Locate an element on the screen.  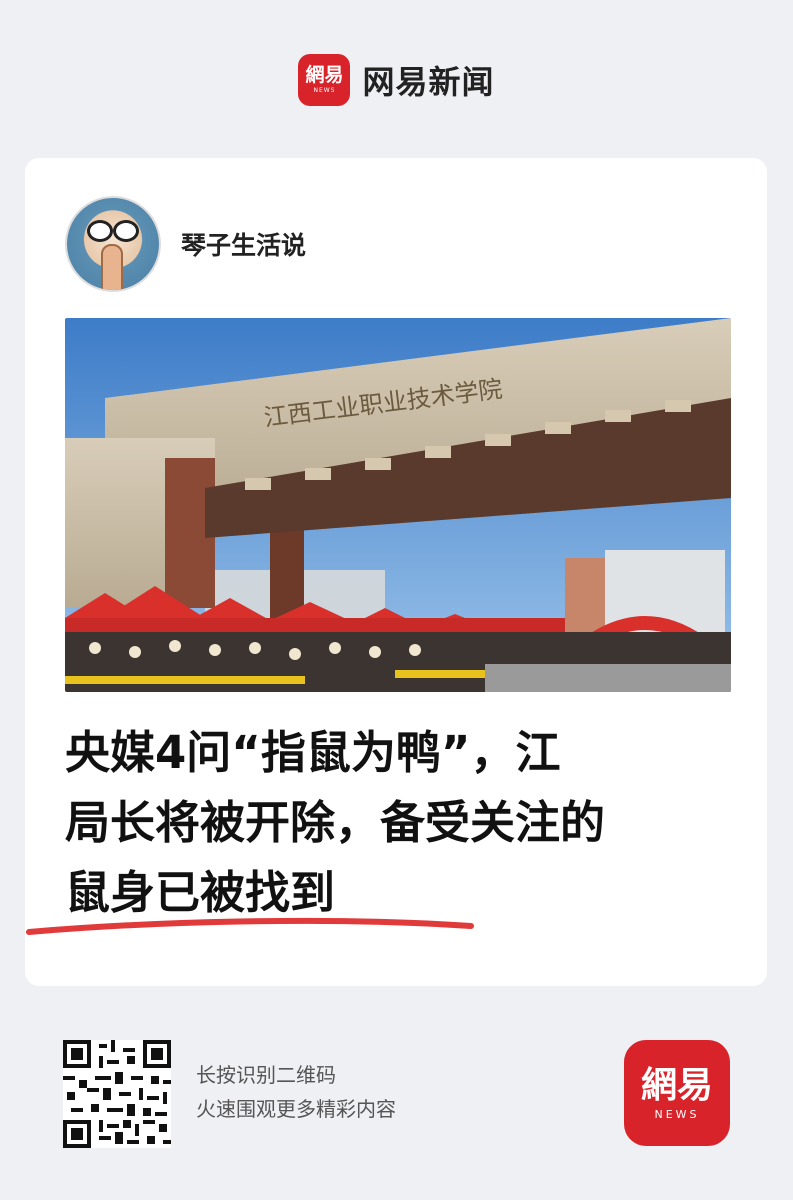
qr-code is located at coordinates (117, 1094).